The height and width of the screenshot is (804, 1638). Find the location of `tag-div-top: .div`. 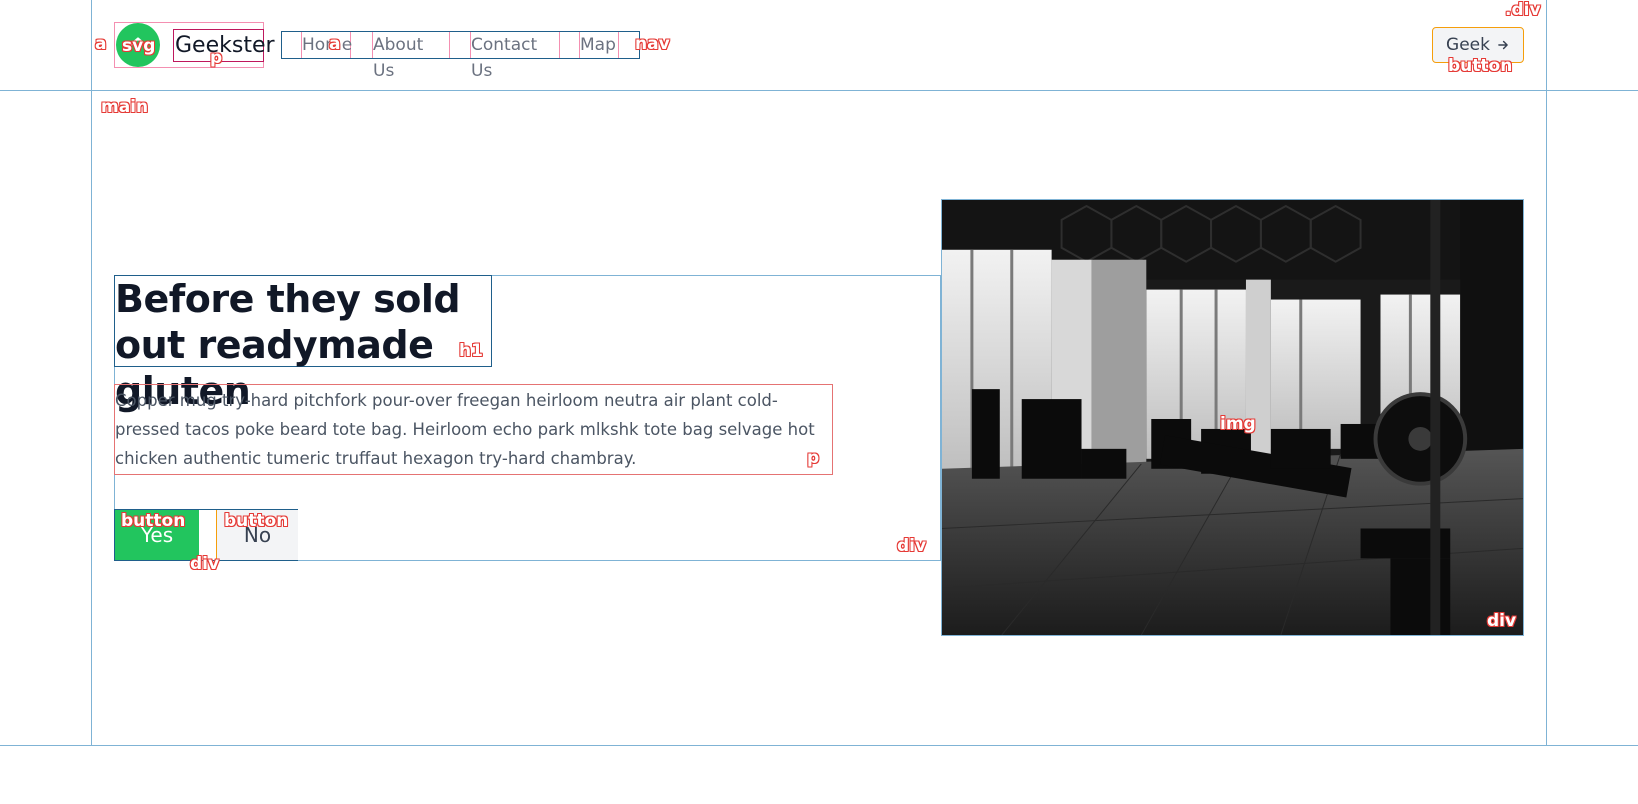

tag-div-top: .div is located at coordinates (1523, 10).